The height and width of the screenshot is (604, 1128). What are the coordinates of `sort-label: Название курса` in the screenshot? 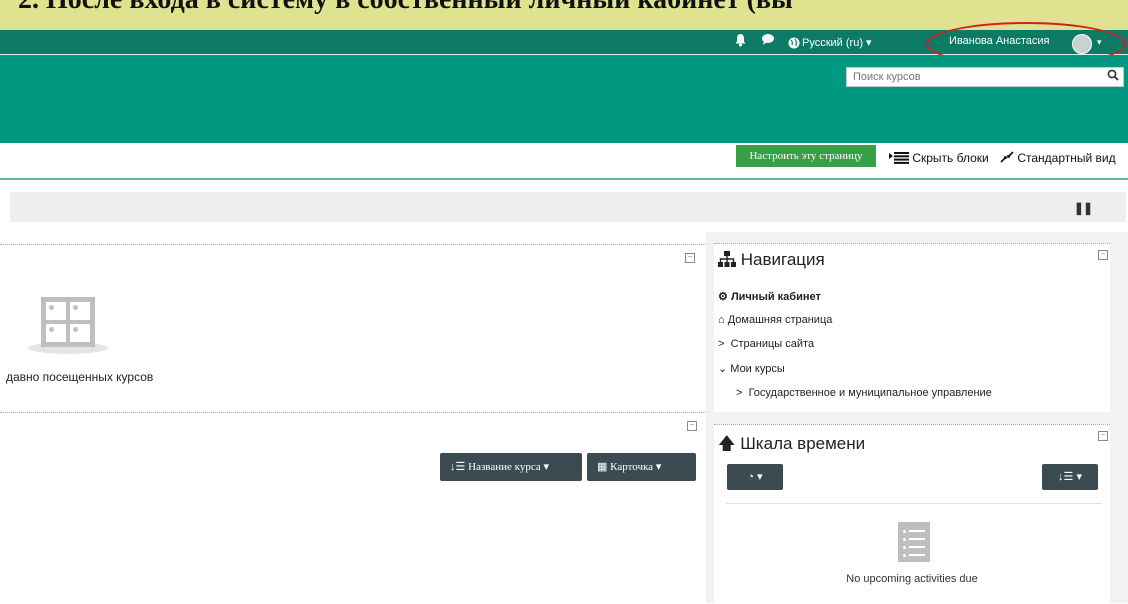 It's located at (504, 467).